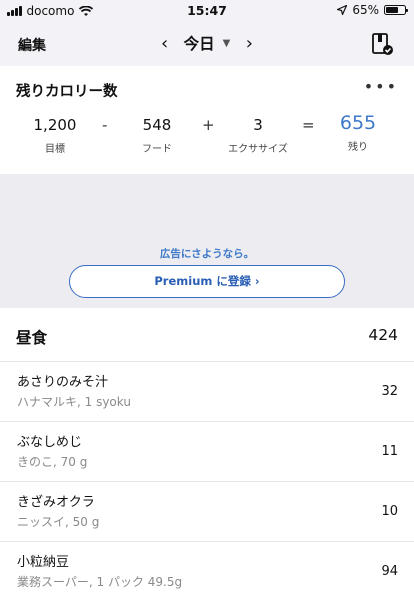  Describe the element at coordinates (208, 125) in the screenshot. I see `plus-operator: +` at that location.